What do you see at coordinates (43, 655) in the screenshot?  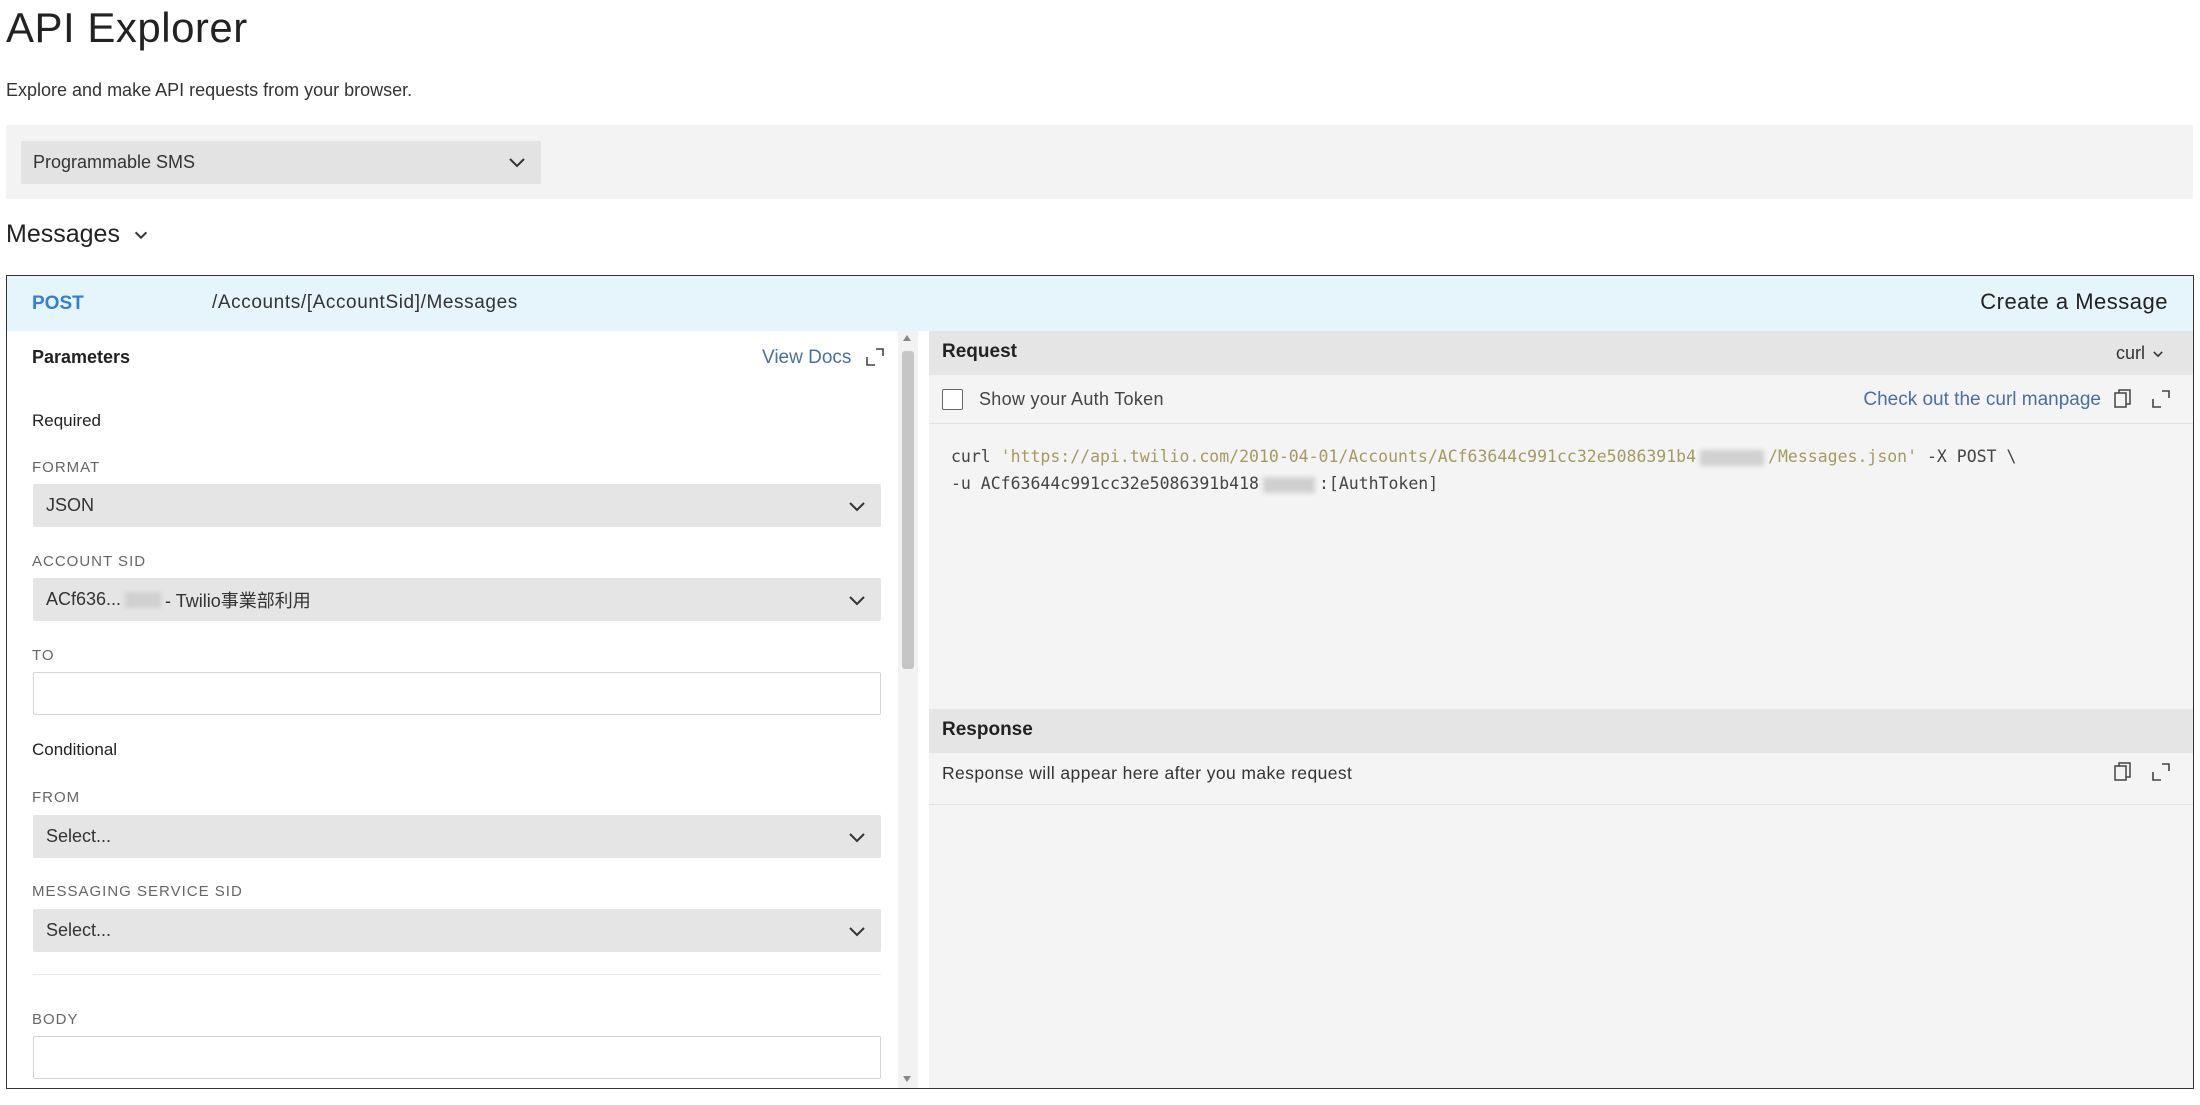 I see `to-label: TO` at bounding box center [43, 655].